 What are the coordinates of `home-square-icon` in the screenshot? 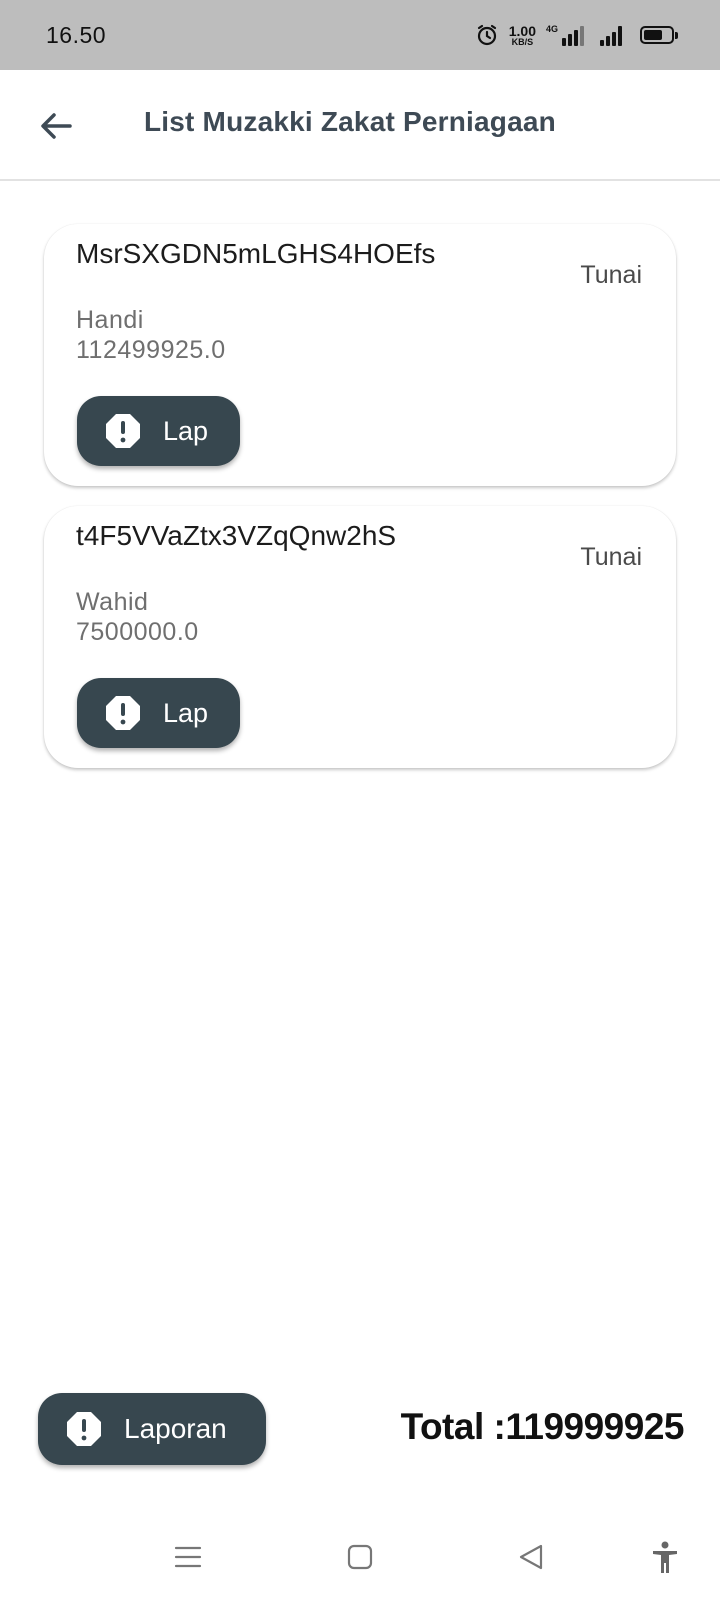 It's located at (360, 1557).